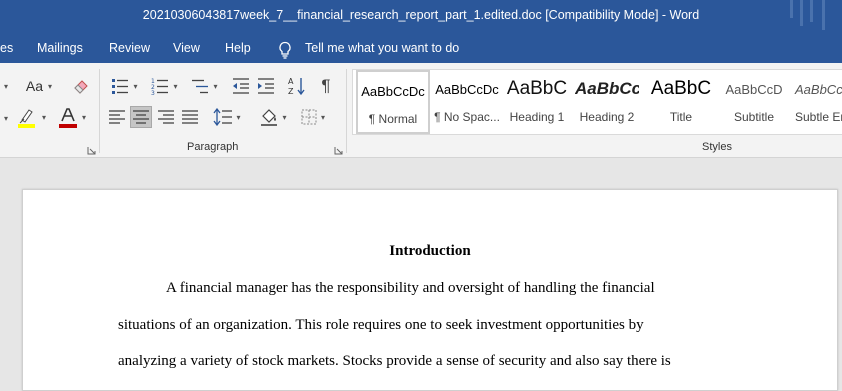  I want to click on style-sample: AaBbCc, so click(607, 88).